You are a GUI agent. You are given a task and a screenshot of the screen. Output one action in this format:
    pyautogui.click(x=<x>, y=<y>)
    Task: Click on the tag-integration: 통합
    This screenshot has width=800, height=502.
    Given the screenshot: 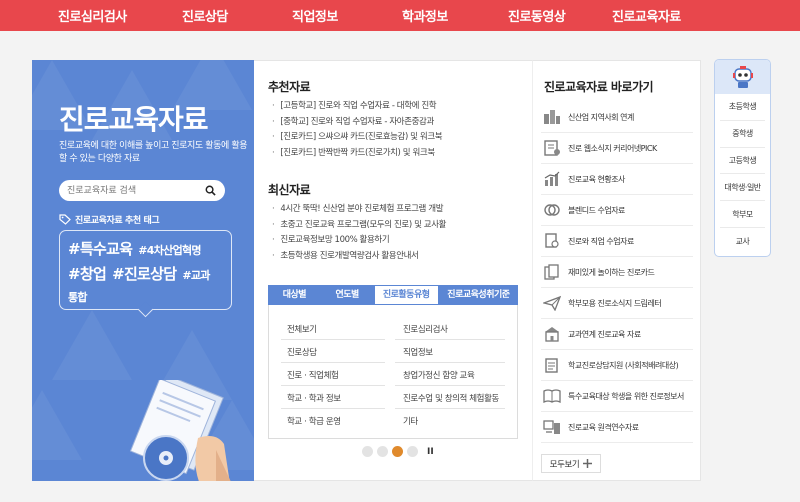 What is the action you would take?
    pyautogui.click(x=78, y=297)
    